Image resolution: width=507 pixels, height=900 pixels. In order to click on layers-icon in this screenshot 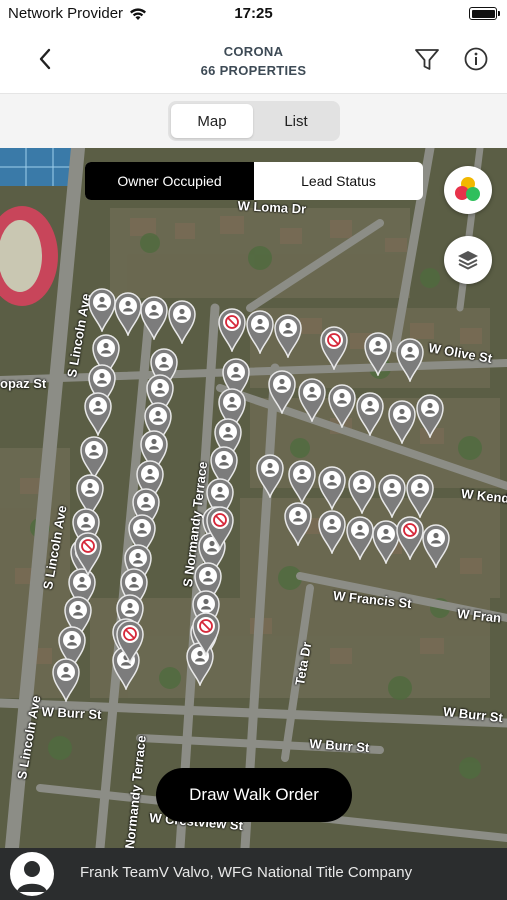, I will do `click(468, 260)`.